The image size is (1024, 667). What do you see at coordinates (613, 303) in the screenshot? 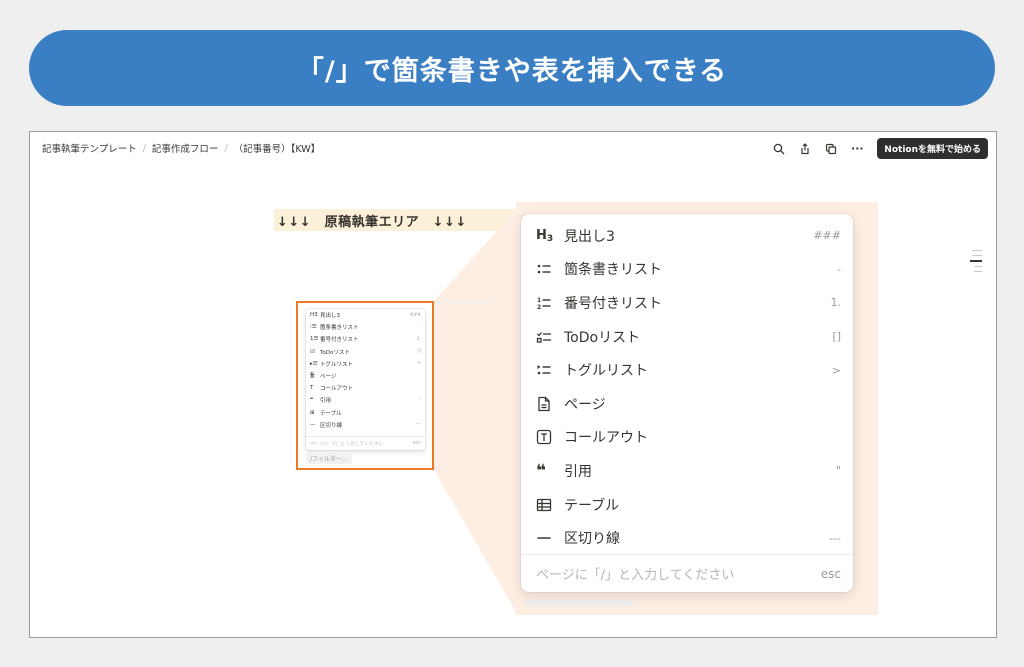
I see `menu-item-label: 番号付きリスト` at bounding box center [613, 303].